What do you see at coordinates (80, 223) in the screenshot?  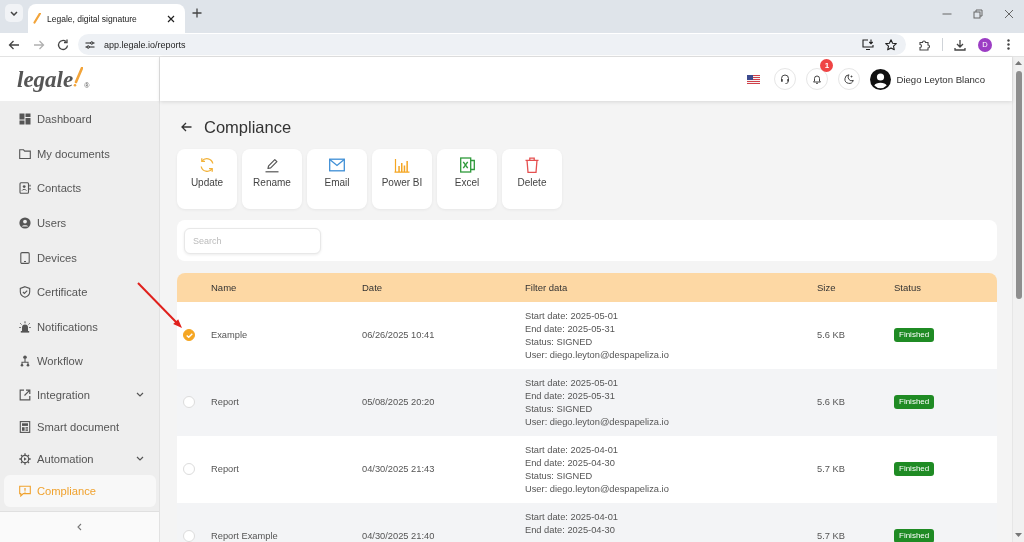 I see `sidebar-item: Users` at bounding box center [80, 223].